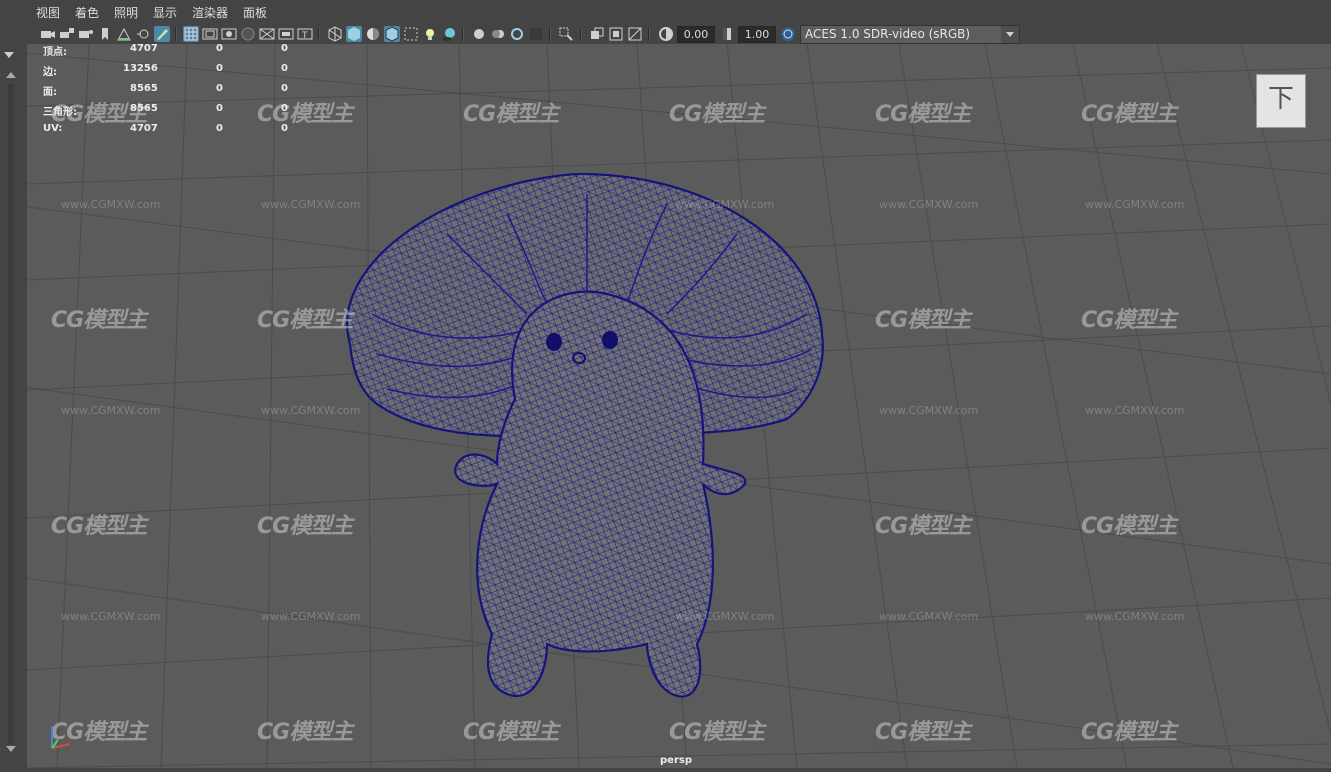 This screenshot has height=772, width=1331. I want to click on strip-scrollbar, so click(11, 414).